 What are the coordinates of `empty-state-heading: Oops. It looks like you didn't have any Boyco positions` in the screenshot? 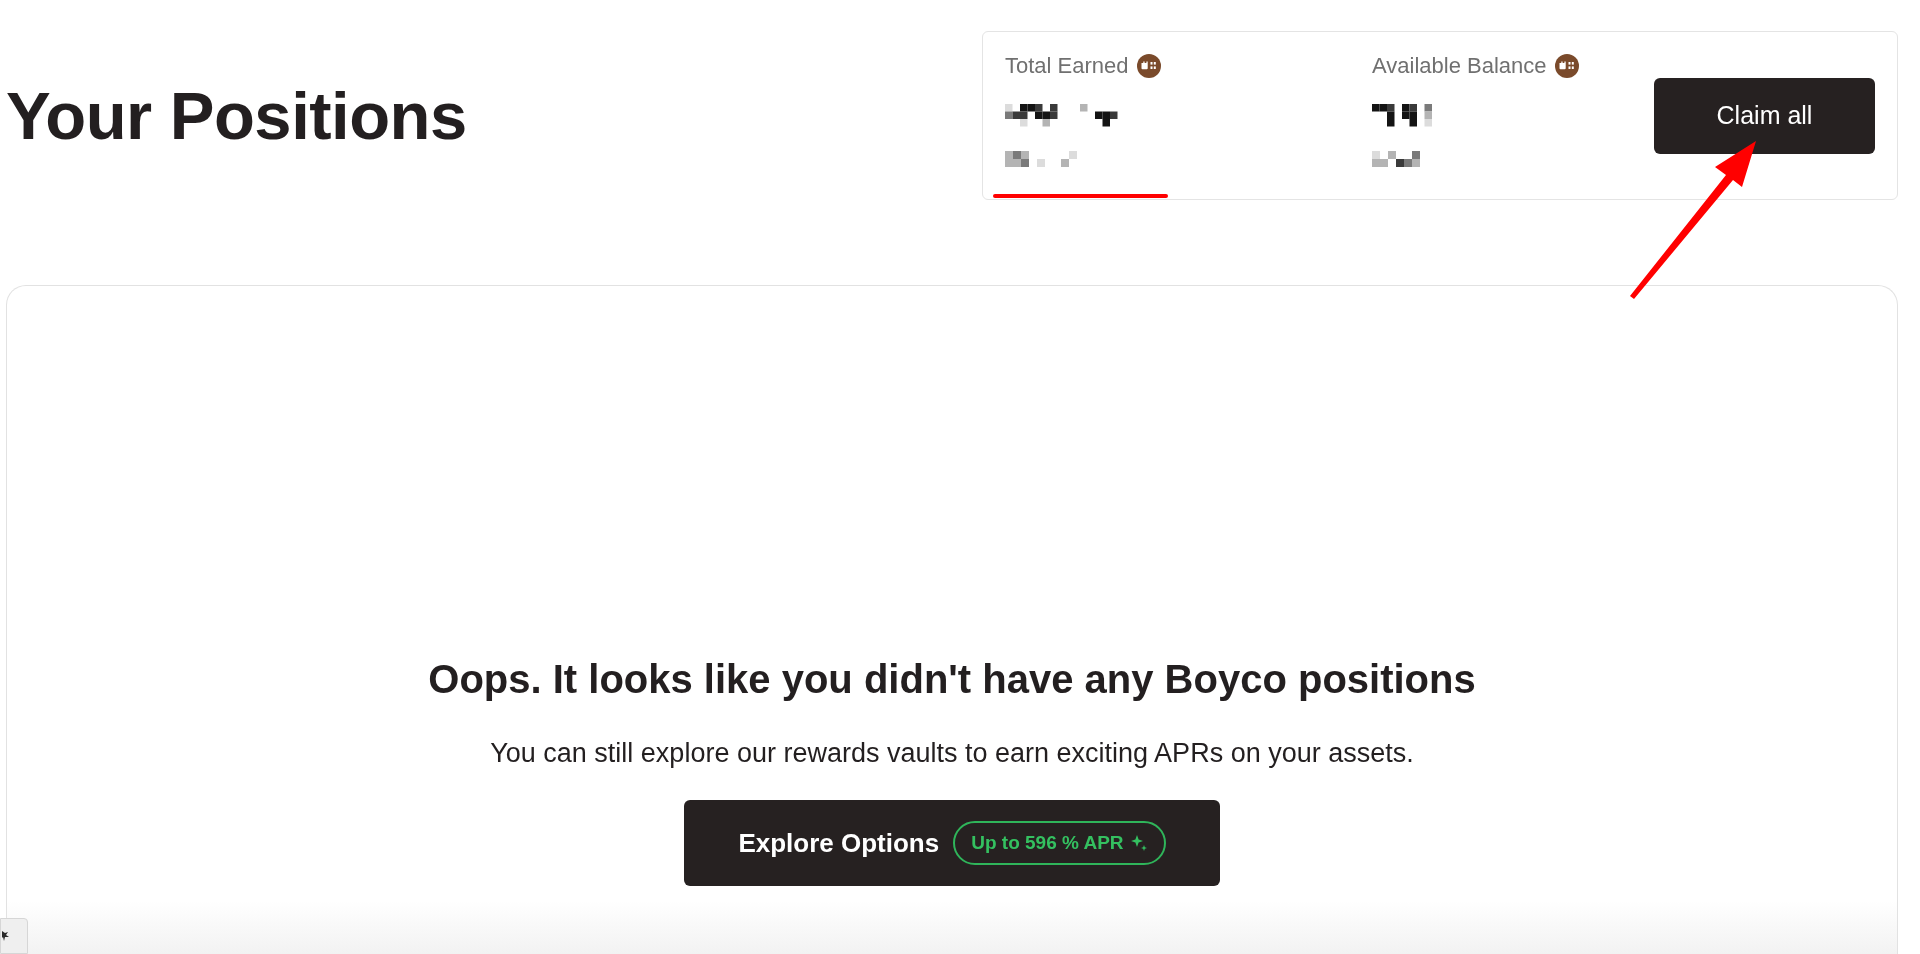 It's located at (952, 679).